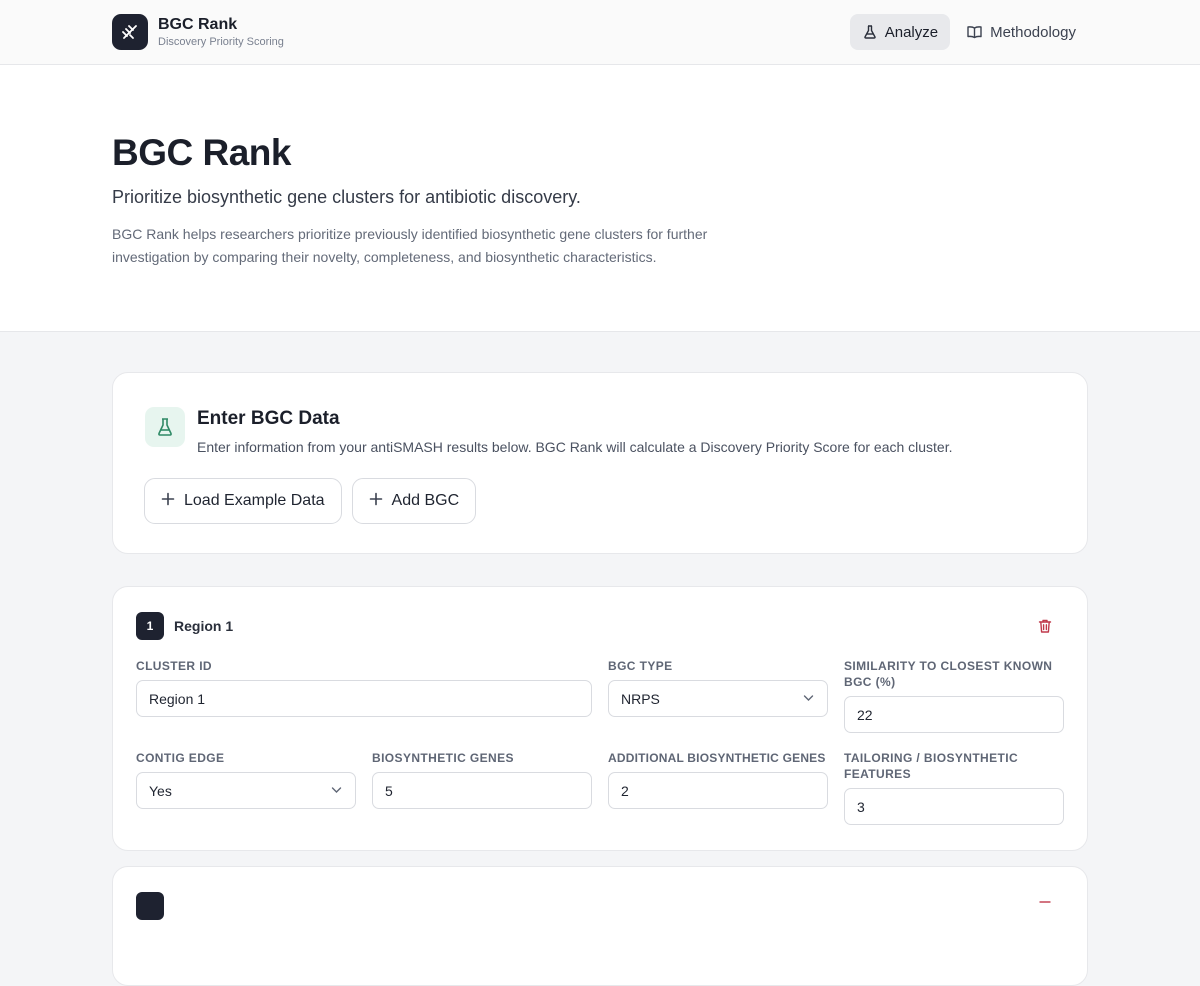  Describe the element at coordinates (150, 626) in the screenshot. I see `region-number-badge: 1` at that location.